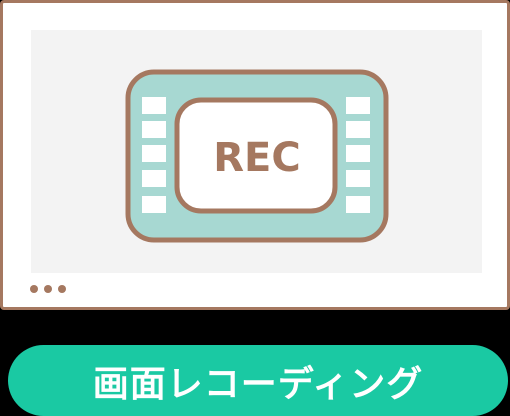 This screenshot has width=510, height=416. I want to click on rec-label: REC, so click(256, 158).